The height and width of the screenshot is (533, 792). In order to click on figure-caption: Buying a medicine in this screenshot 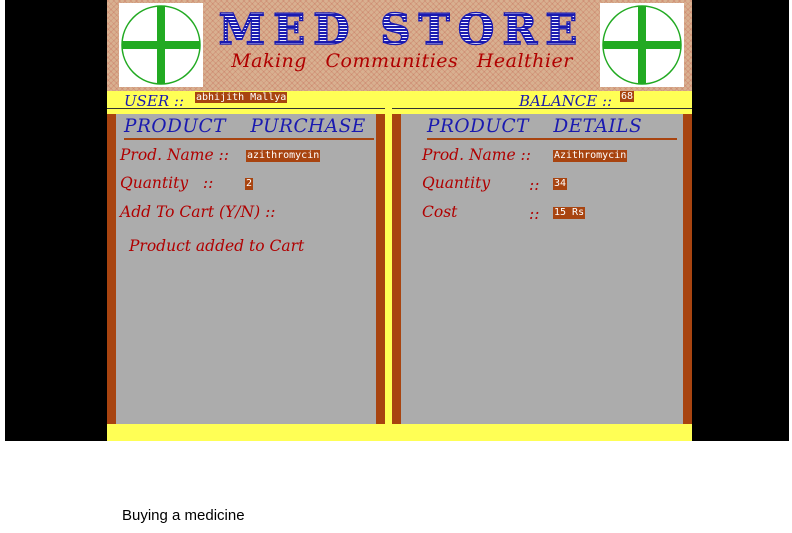, I will do `click(183, 515)`.